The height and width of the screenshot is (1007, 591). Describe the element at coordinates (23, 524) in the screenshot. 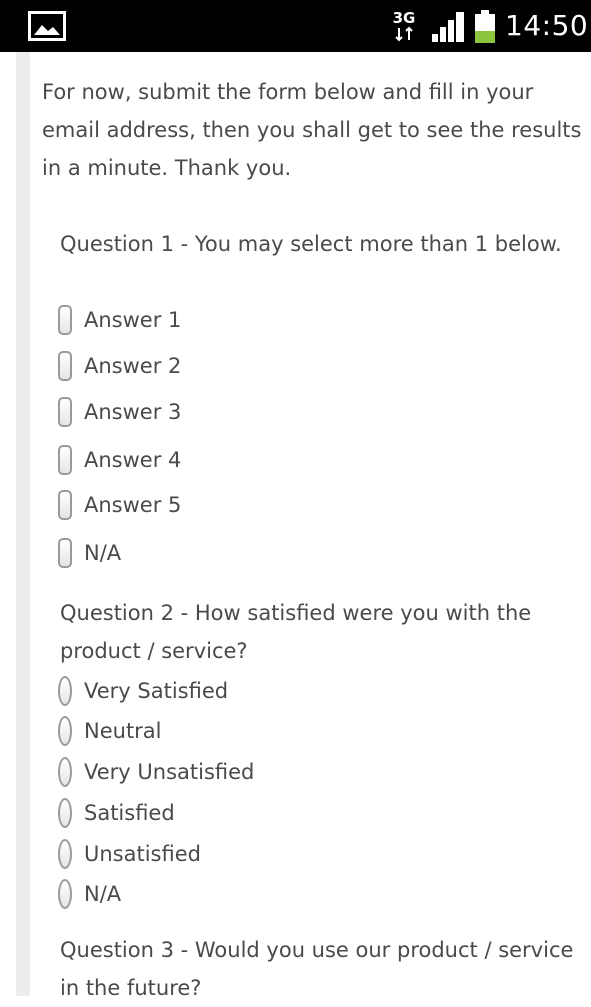

I see `left-rail` at that location.